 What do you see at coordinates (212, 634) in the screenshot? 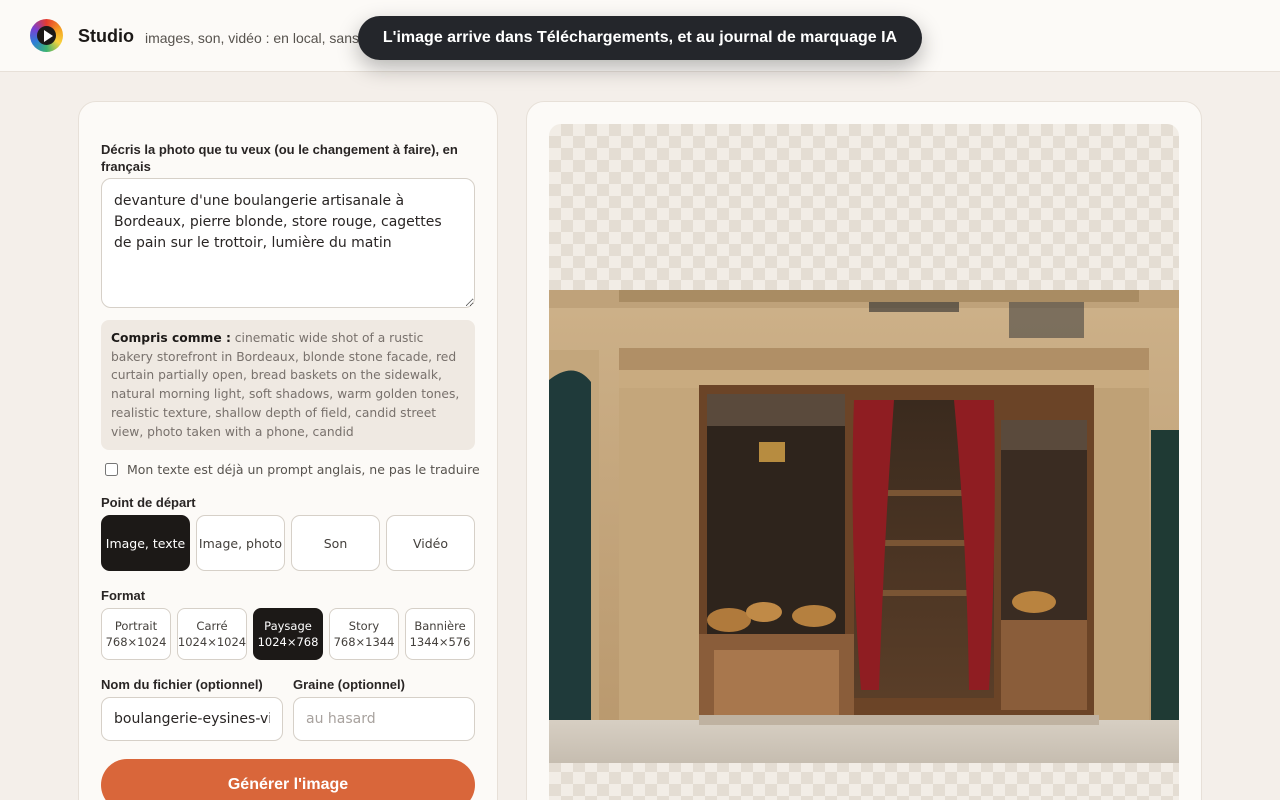
I see `format-option-carre: Carré 1024×1024` at bounding box center [212, 634].